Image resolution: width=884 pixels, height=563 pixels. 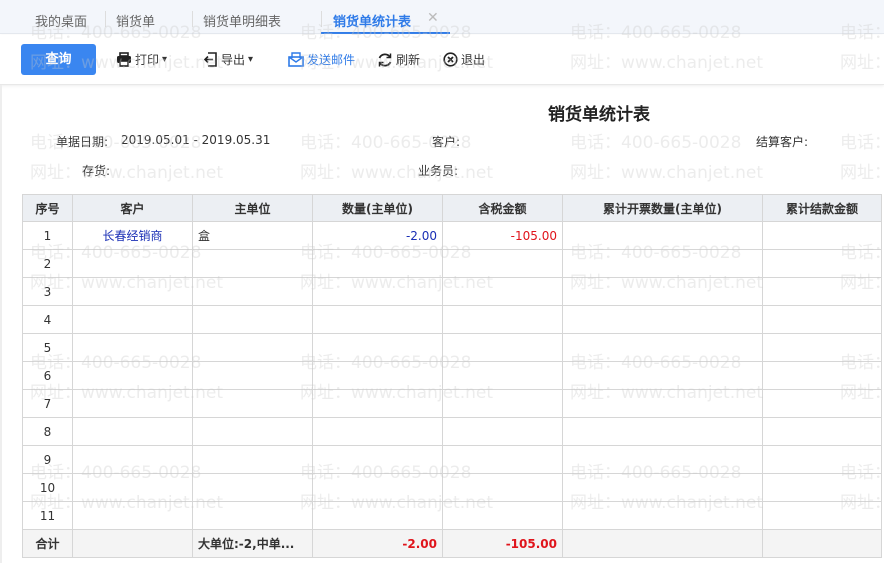 I want to click on table-row: 2, so click(x=452, y=263).